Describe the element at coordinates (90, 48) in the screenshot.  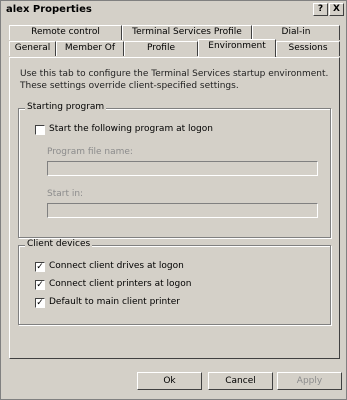
I see `tab-member-of: Member Of` at that location.